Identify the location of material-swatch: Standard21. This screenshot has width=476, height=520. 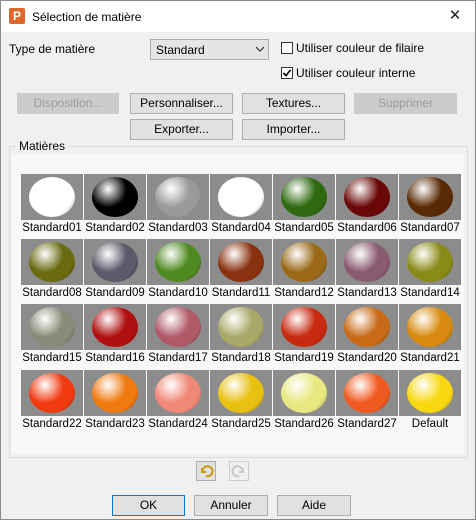
(430, 334).